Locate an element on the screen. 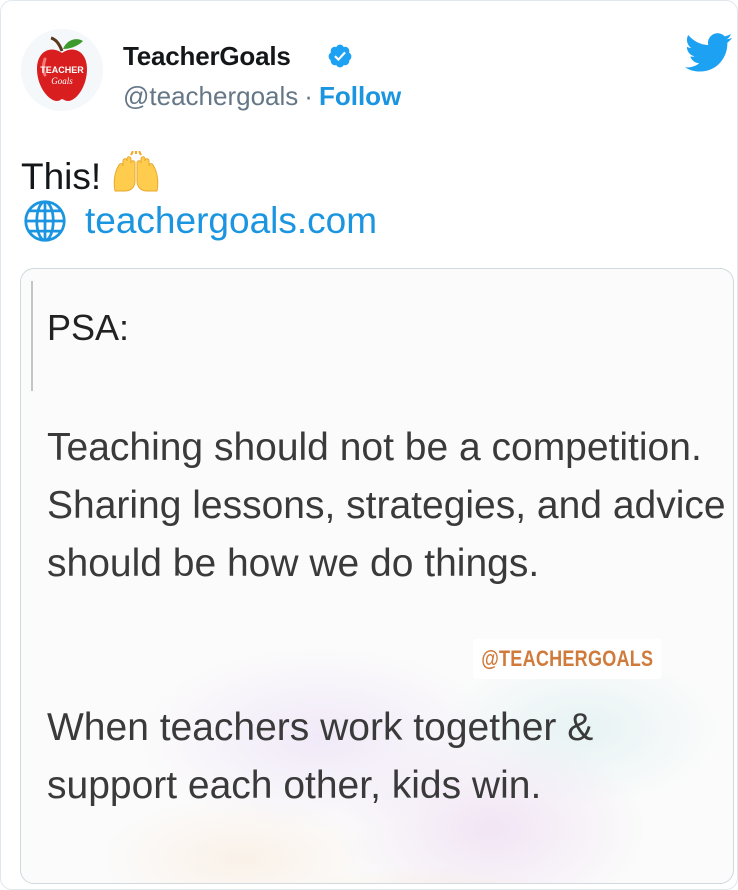  avatar-text-top: TEACHER is located at coordinates (62, 70).